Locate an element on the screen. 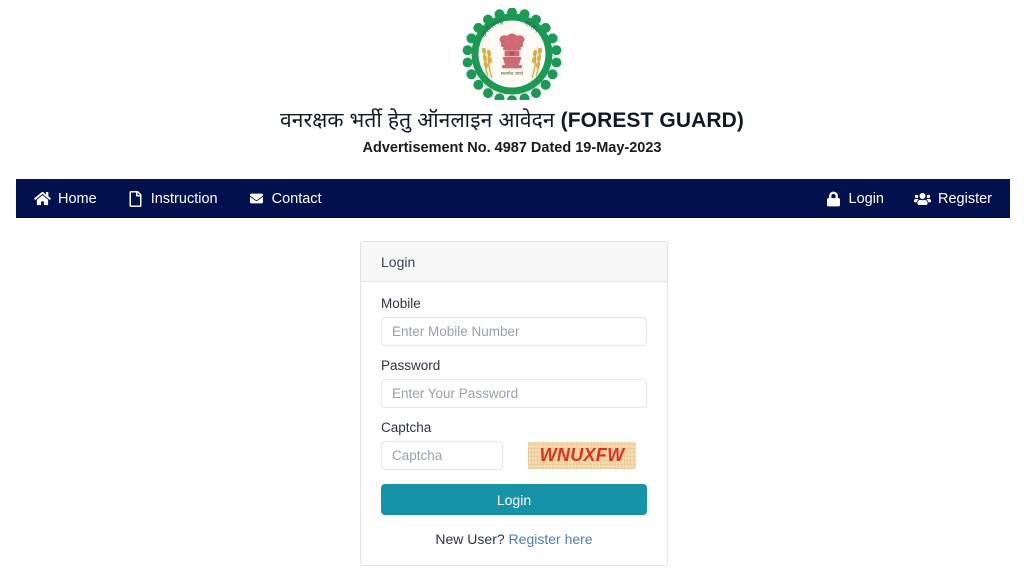 The height and width of the screenshot is (576, 1024). advertisement-subtitle: Advertisement No. 4987 Dated 19-May-2023 is located at coordinates (512, 148).